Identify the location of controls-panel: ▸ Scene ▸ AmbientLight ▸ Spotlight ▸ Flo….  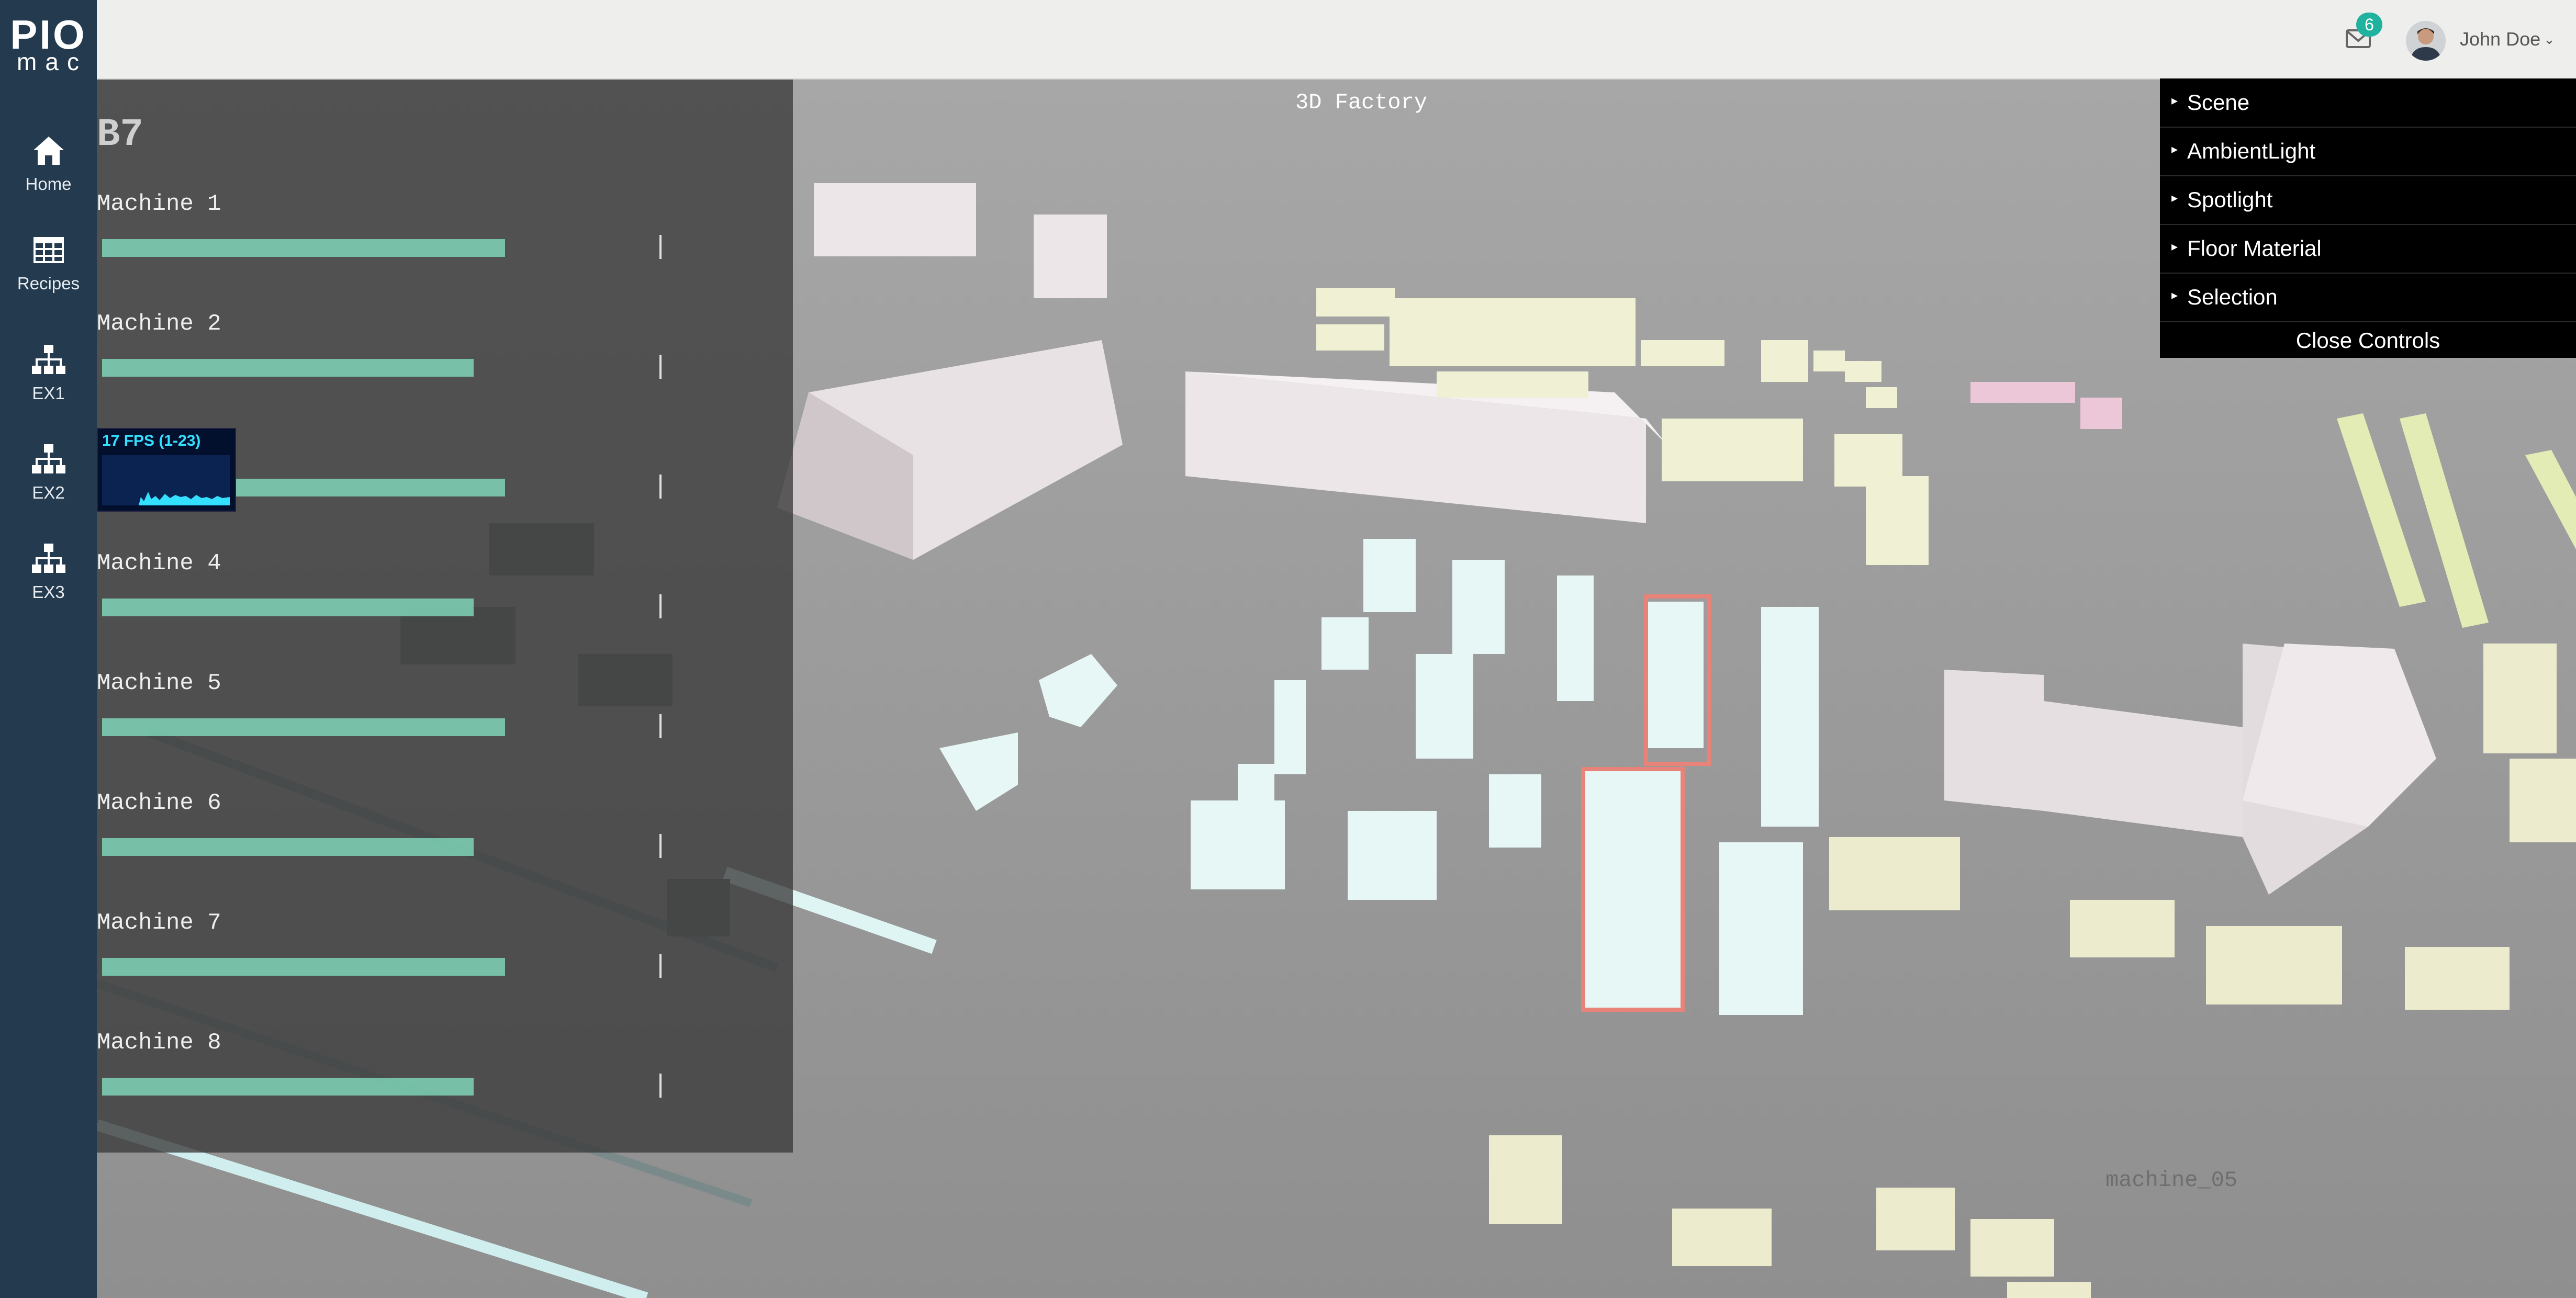
(2368, 218).